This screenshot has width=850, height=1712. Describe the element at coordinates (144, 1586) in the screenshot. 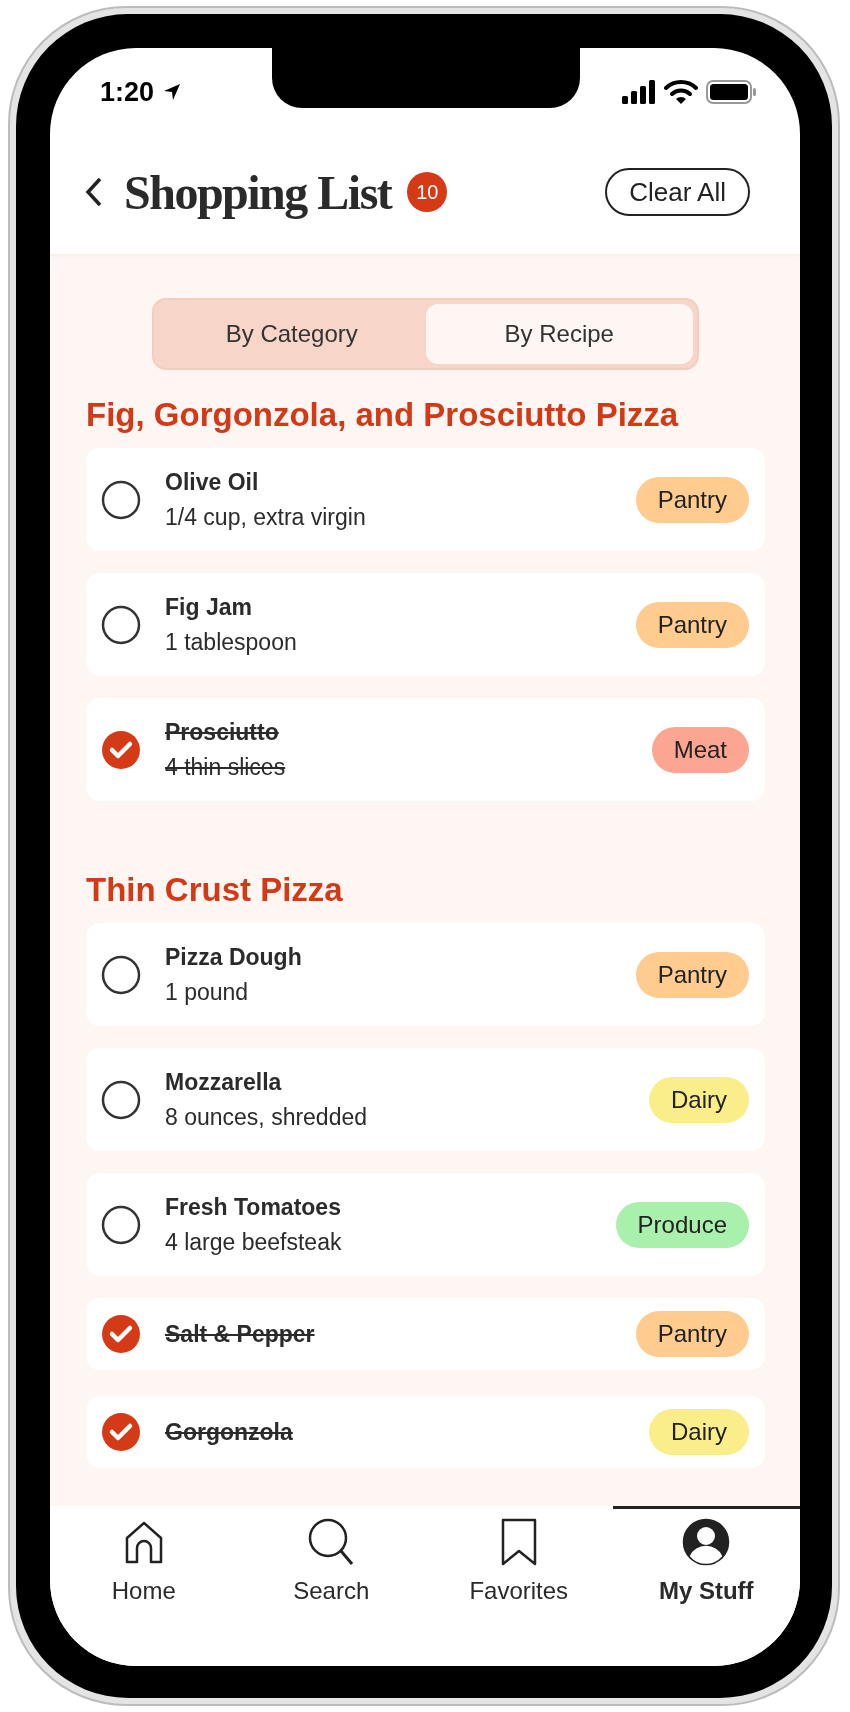

I see `nav-tab: Home` at that location.